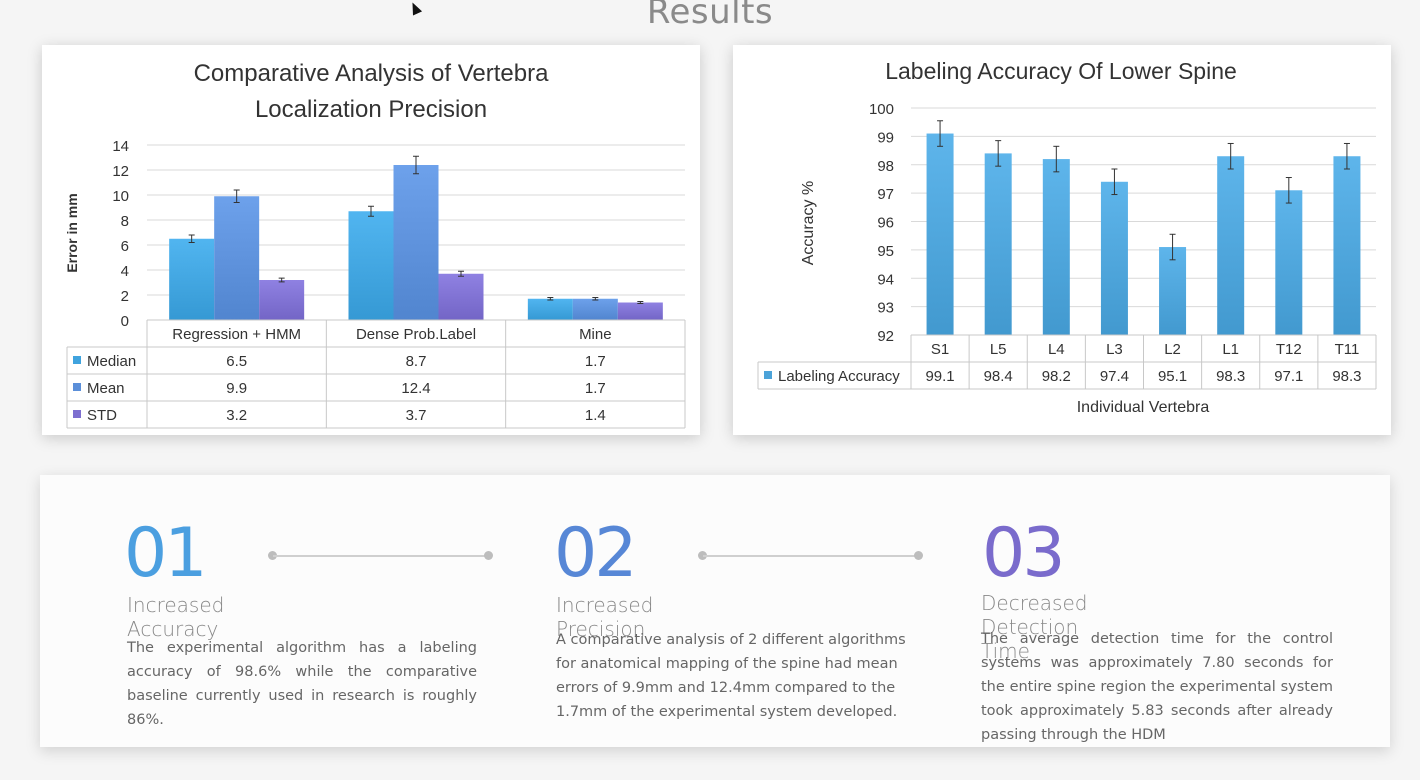  Describe the element at coordinates (710, 16) in the screenshot. I see `page-title: Results` at that location.